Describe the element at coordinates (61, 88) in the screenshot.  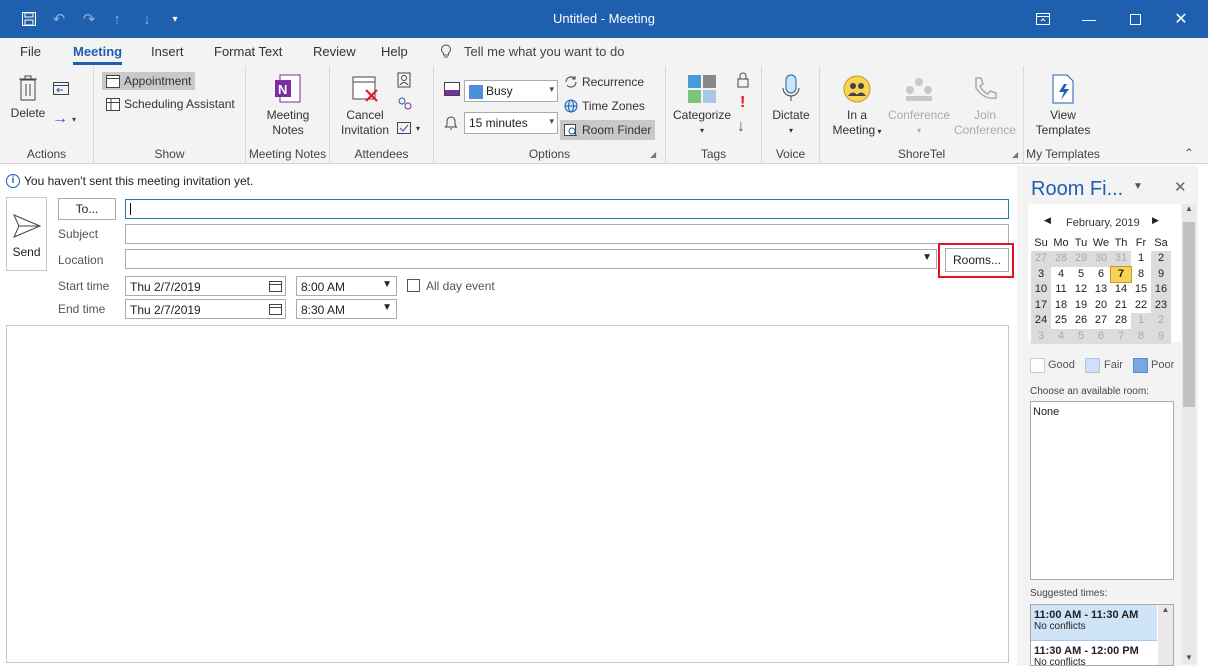
I see `calendar-arrow-icon` at that location.